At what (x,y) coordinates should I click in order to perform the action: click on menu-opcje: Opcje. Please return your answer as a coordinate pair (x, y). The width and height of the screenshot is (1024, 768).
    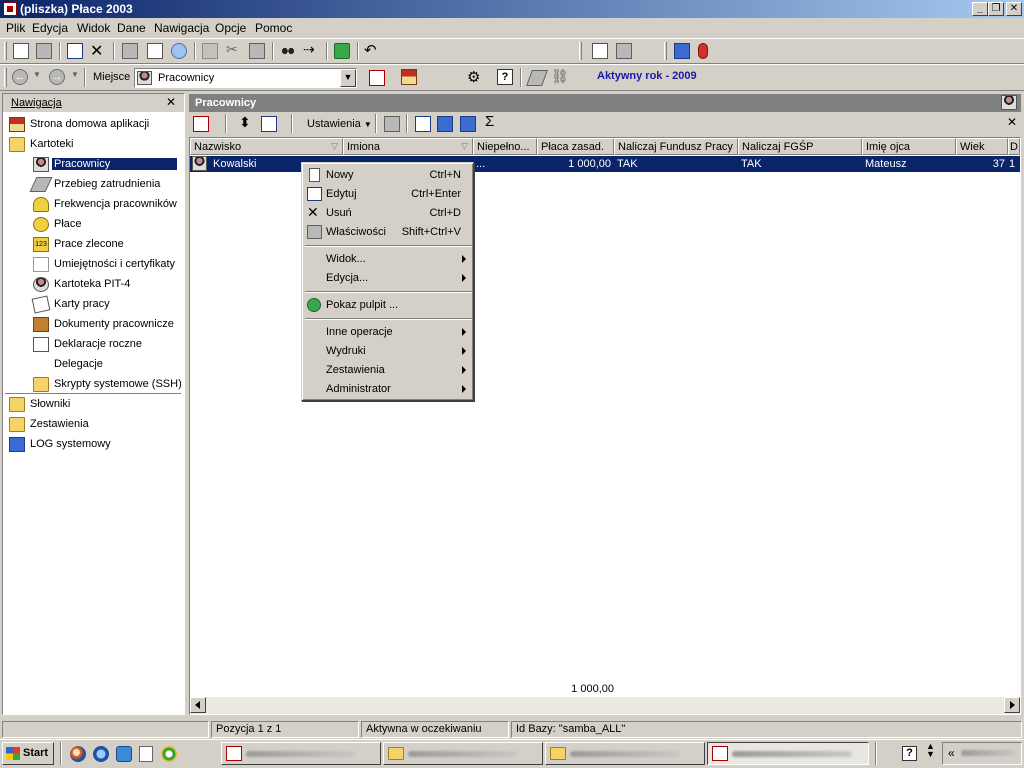
    Looking at the image, I should click on (230, 28).